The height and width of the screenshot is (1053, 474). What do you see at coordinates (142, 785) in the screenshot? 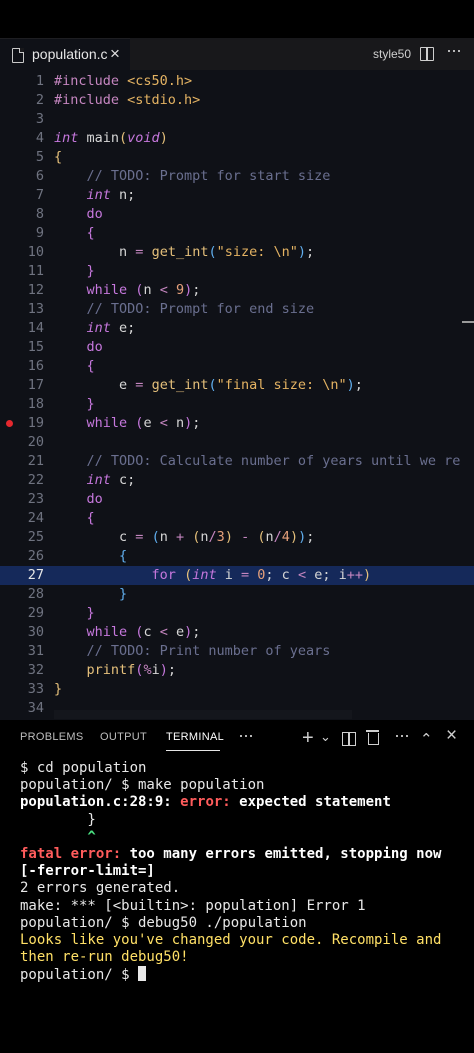
I see `terminal-line: population/ $ make population` at bounding box center [142, 785].